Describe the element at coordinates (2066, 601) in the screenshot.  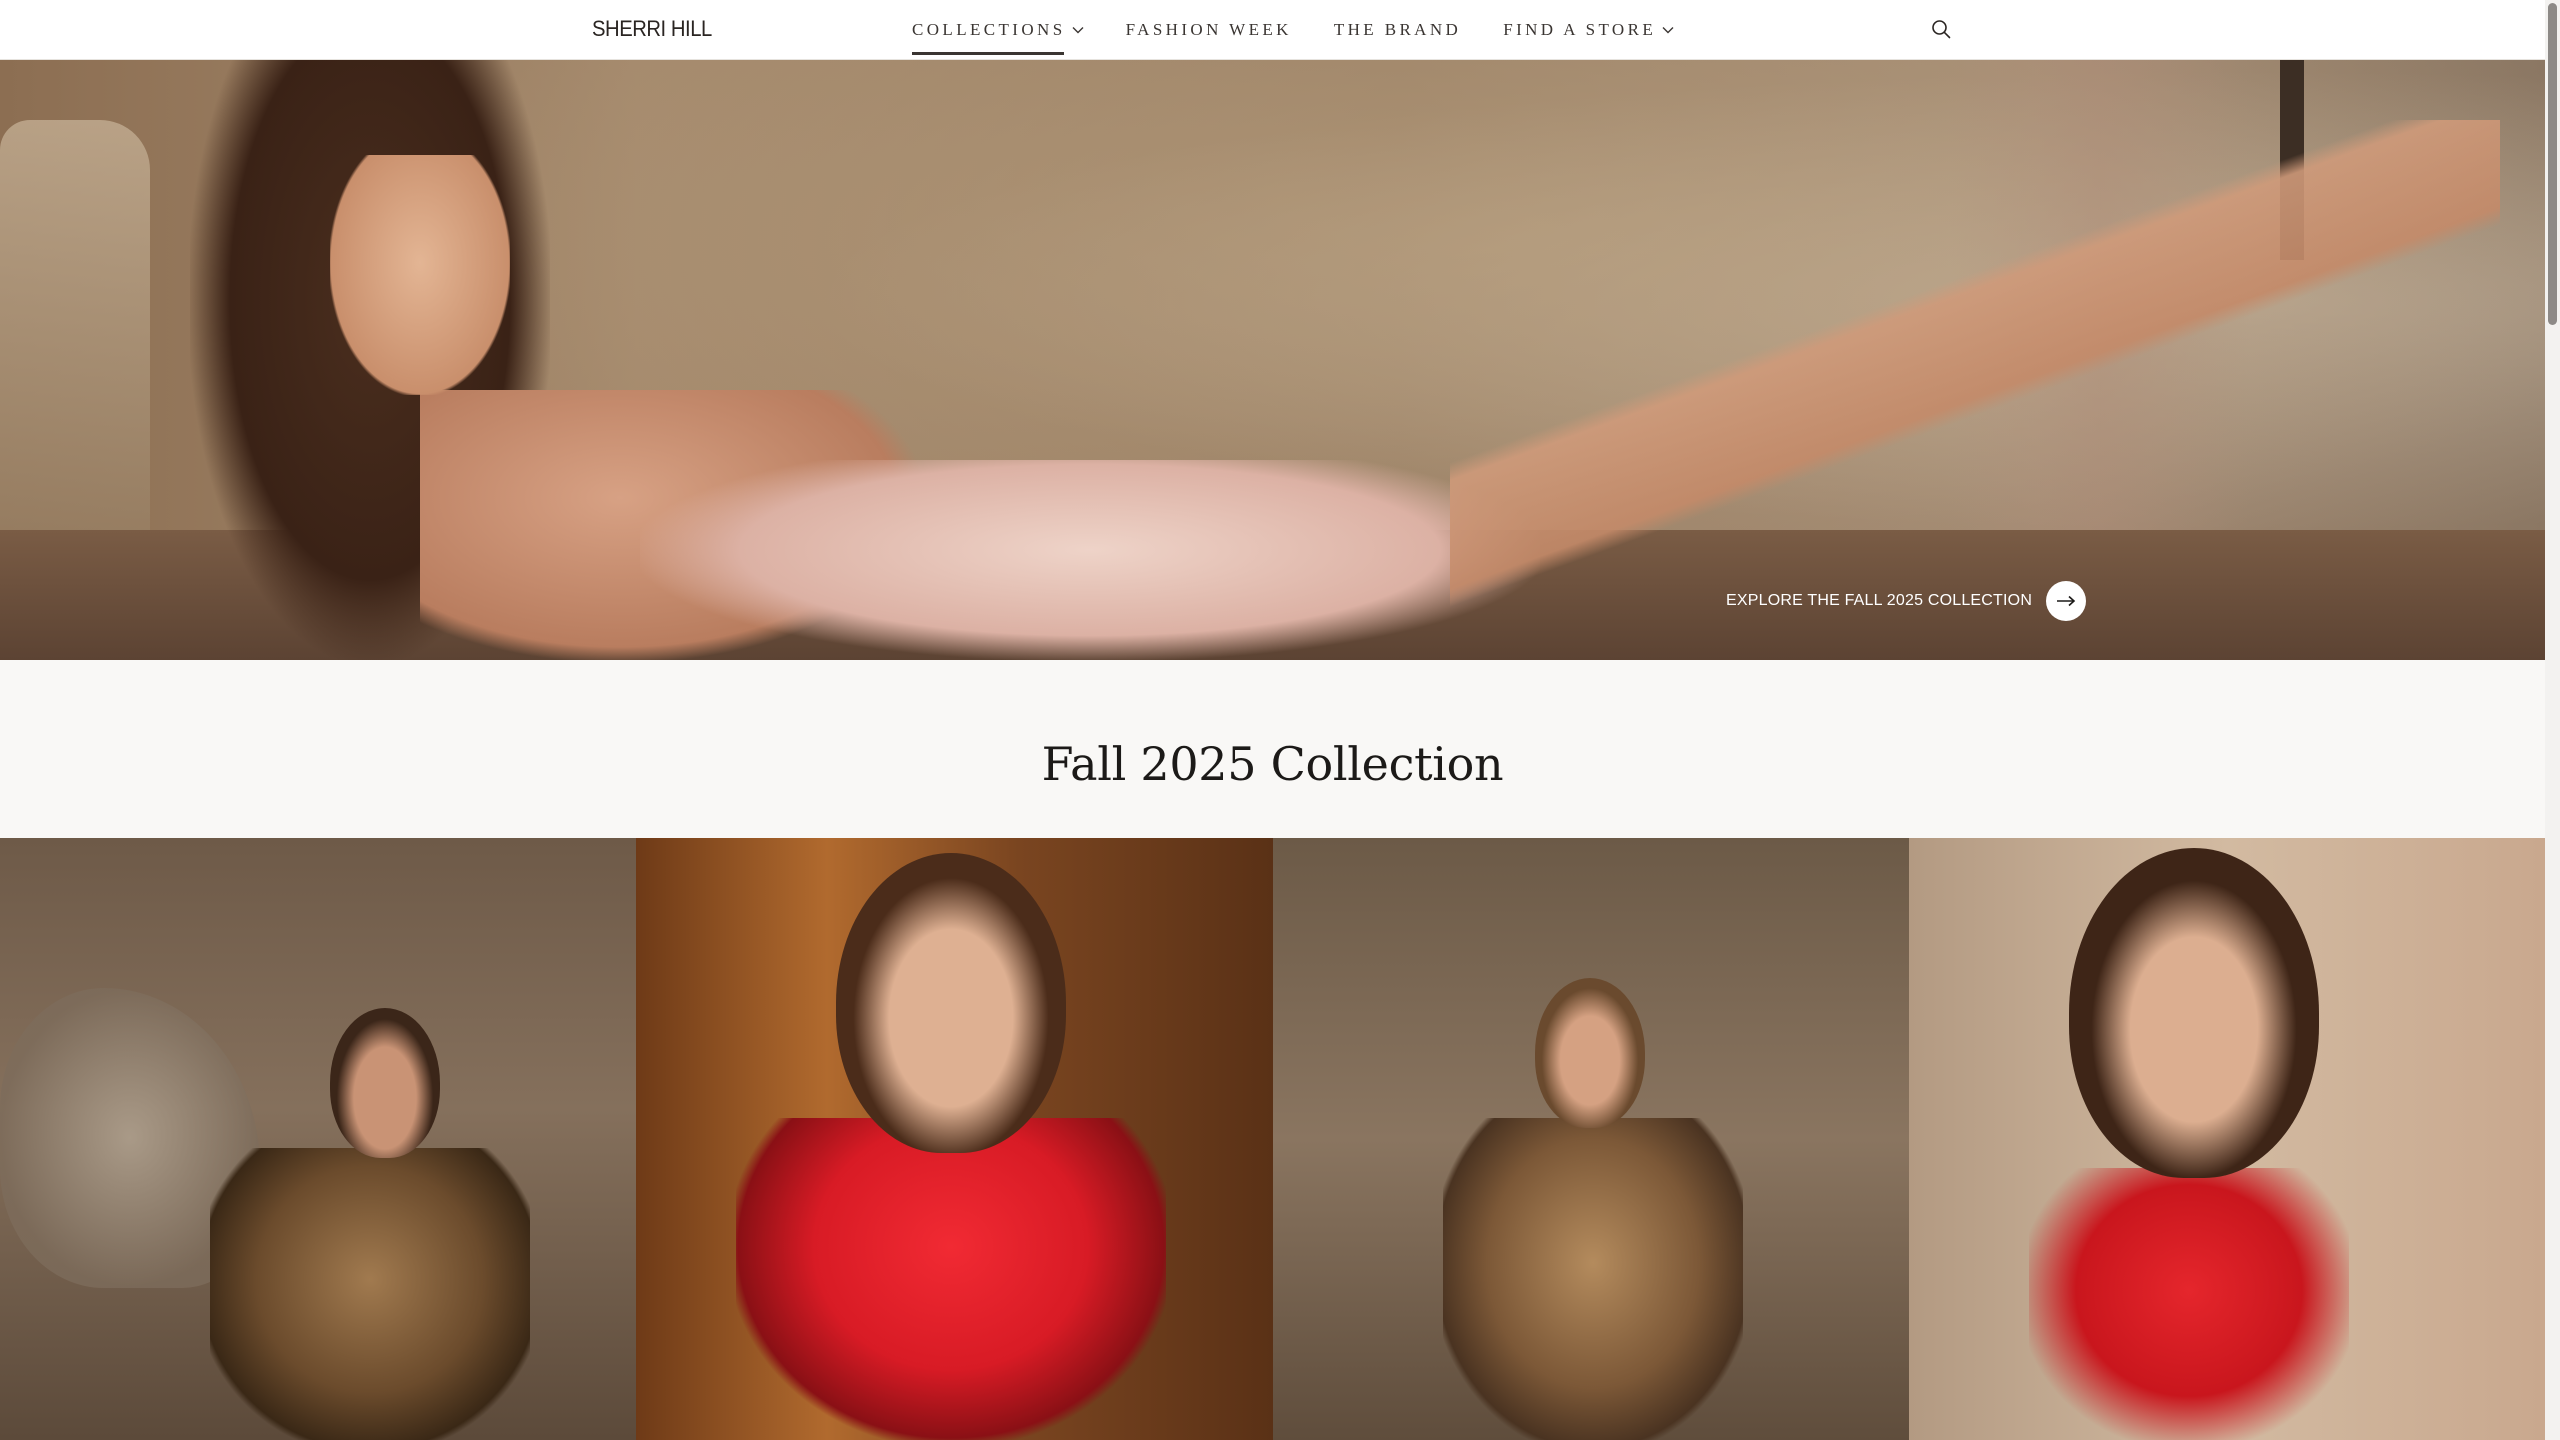
I see `arrow-right-icon` at that location.